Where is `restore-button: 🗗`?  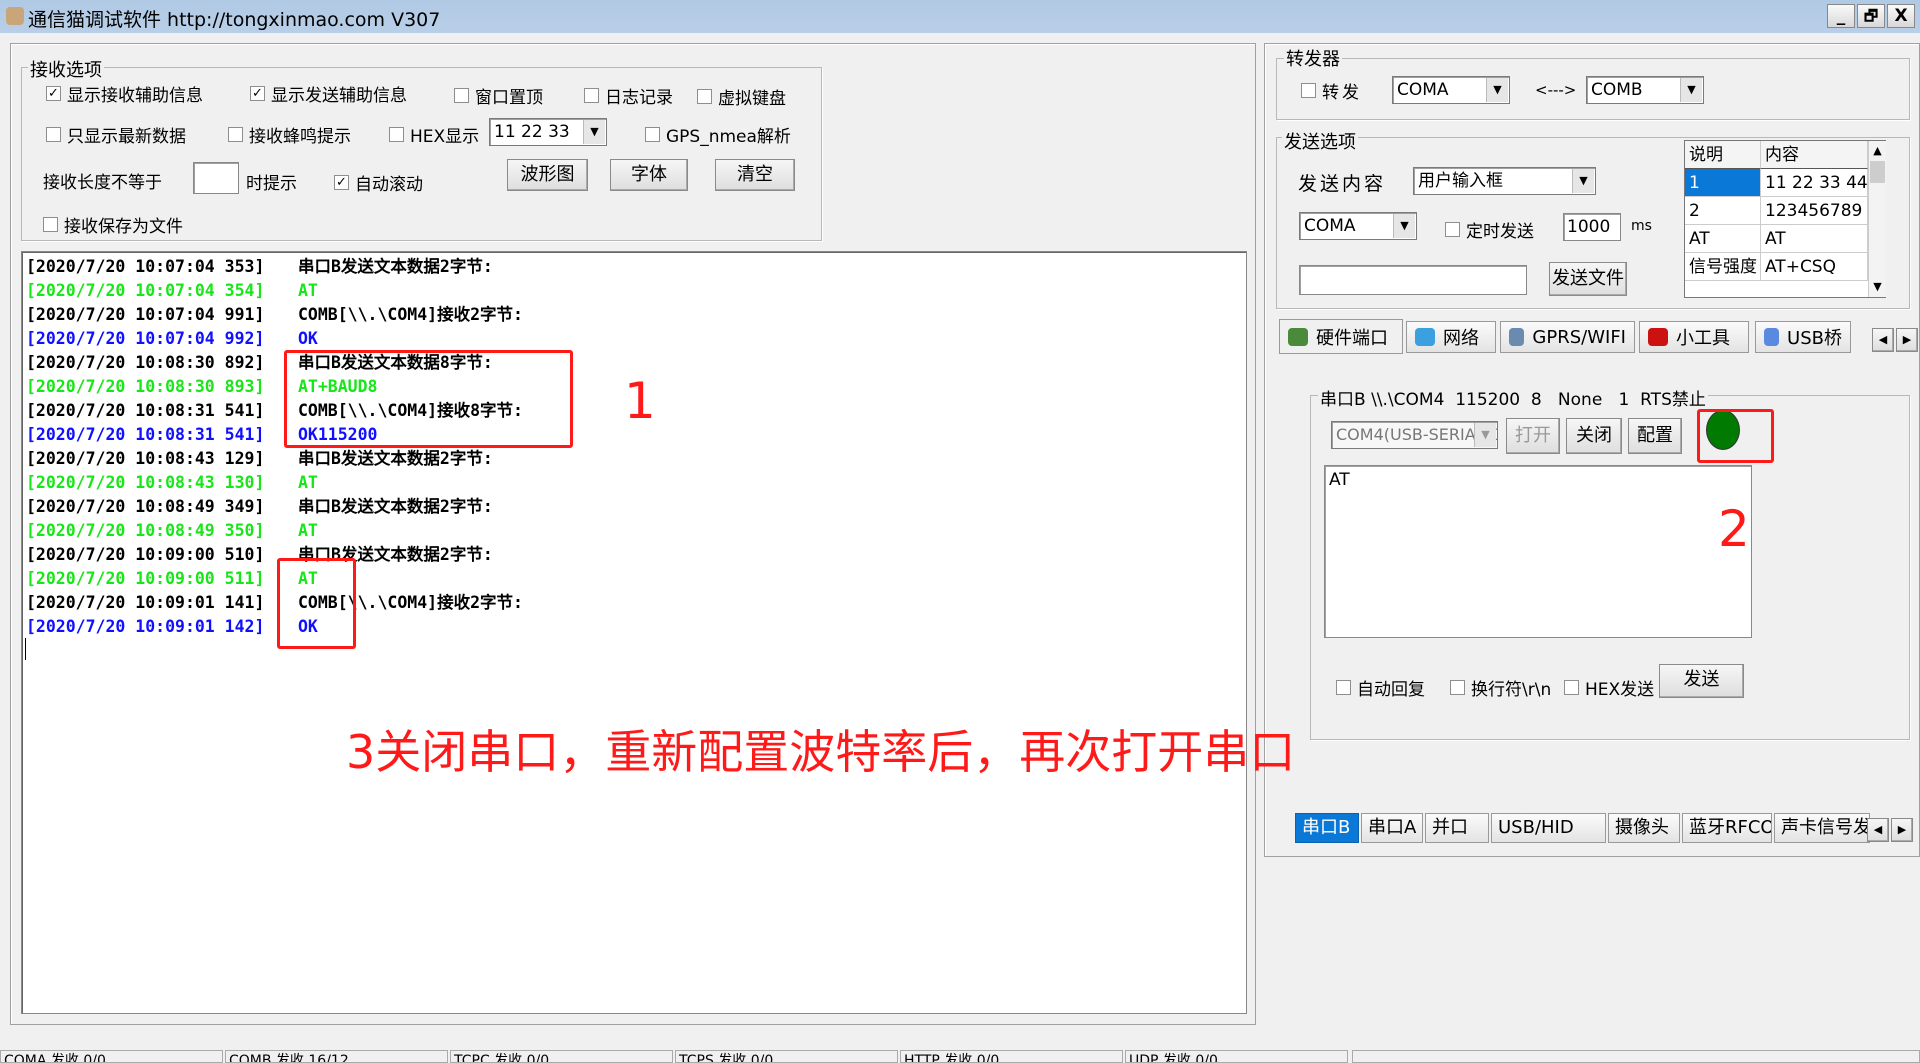
restore-button: 🗗 is located at coordinates (1871, 16).